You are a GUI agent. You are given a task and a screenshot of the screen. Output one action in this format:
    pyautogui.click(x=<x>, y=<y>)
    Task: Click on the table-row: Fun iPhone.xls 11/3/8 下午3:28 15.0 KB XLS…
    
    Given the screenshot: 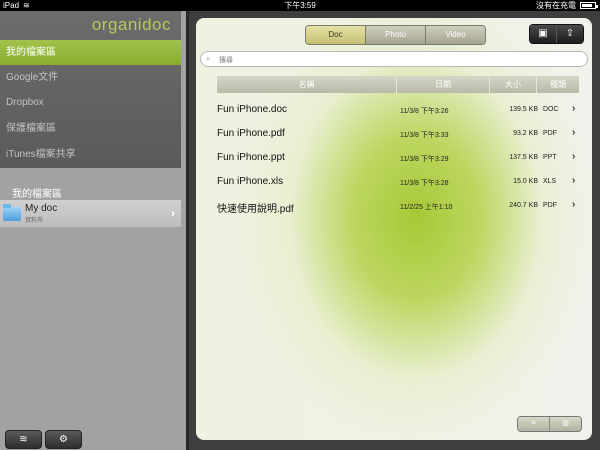 What is the action you would take?
    pyautogui.click(x=399, y=182)
    